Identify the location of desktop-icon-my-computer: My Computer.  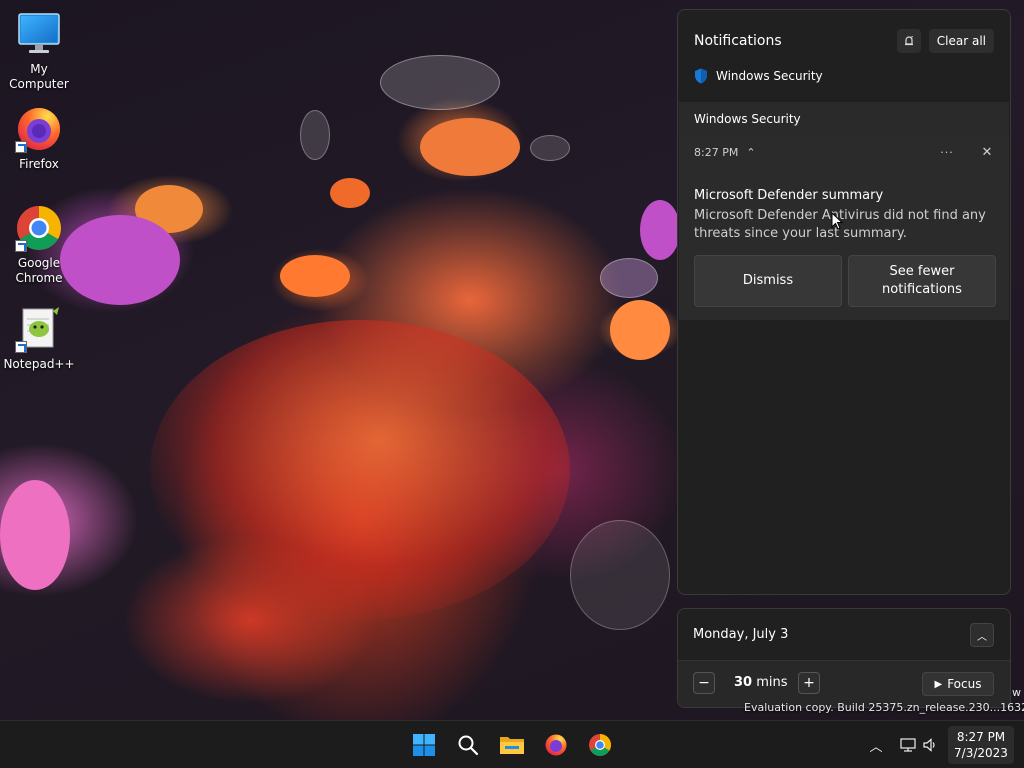
(39, 51).